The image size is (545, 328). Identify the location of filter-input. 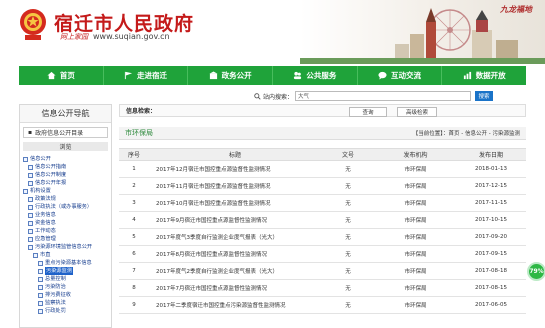
(233, 110).